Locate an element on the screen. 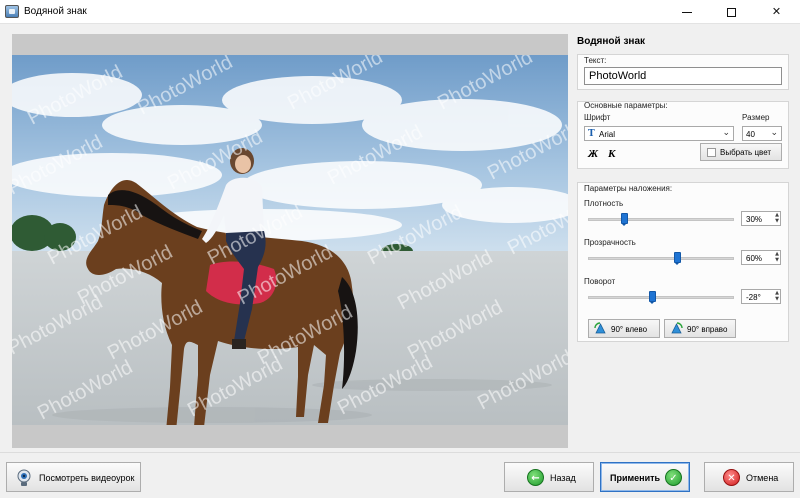  transparency-label: Прозрачность is located at coordinates (610, 242).